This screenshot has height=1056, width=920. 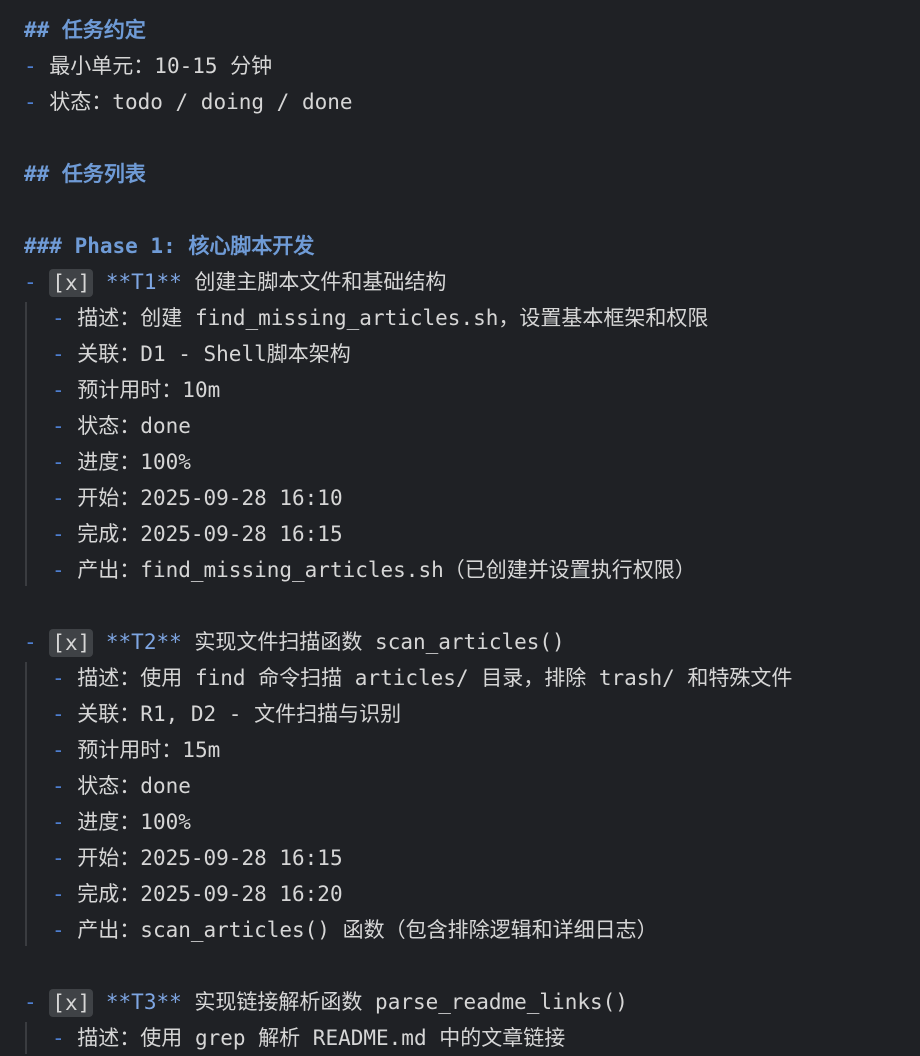 I want to click on task-detail: - 完成：2025-09-28 16:15, so click(x=197, y=534).